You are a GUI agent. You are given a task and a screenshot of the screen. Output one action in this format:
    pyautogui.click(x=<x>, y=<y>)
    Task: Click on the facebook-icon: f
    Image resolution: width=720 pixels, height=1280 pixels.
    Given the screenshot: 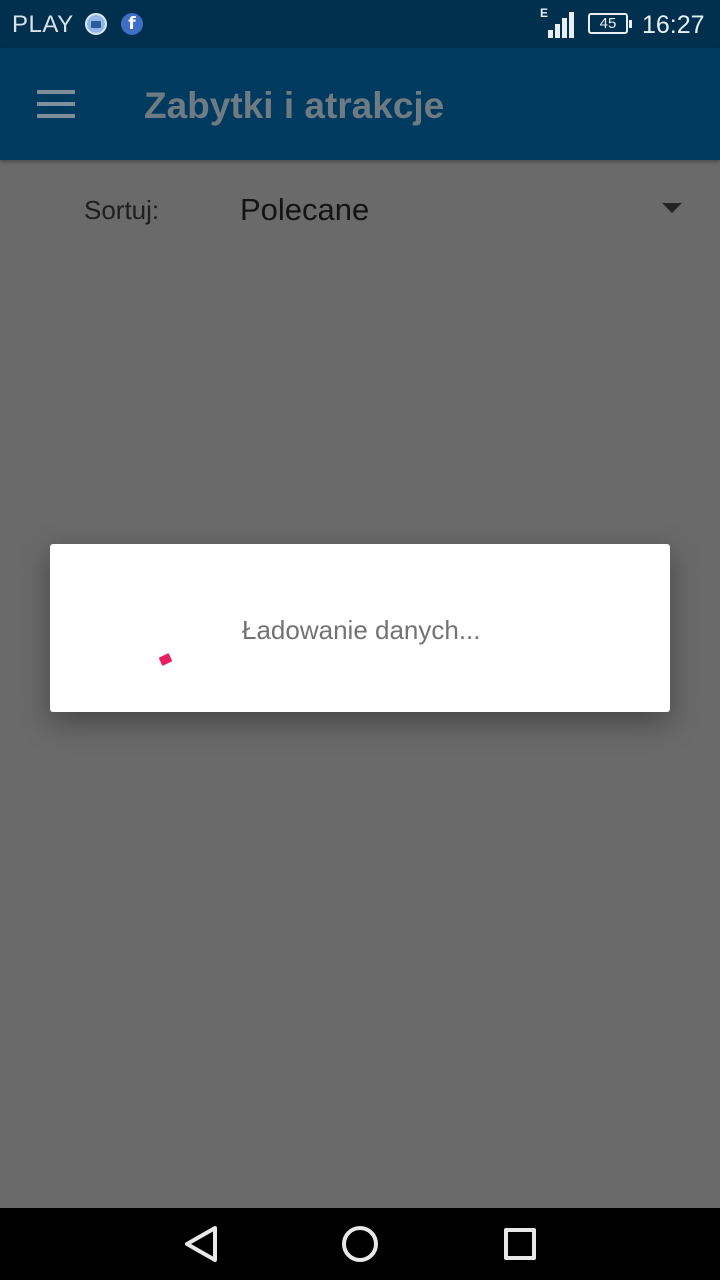 What is the action you would take?
    pyautogui.click(x=132, y=24)
    